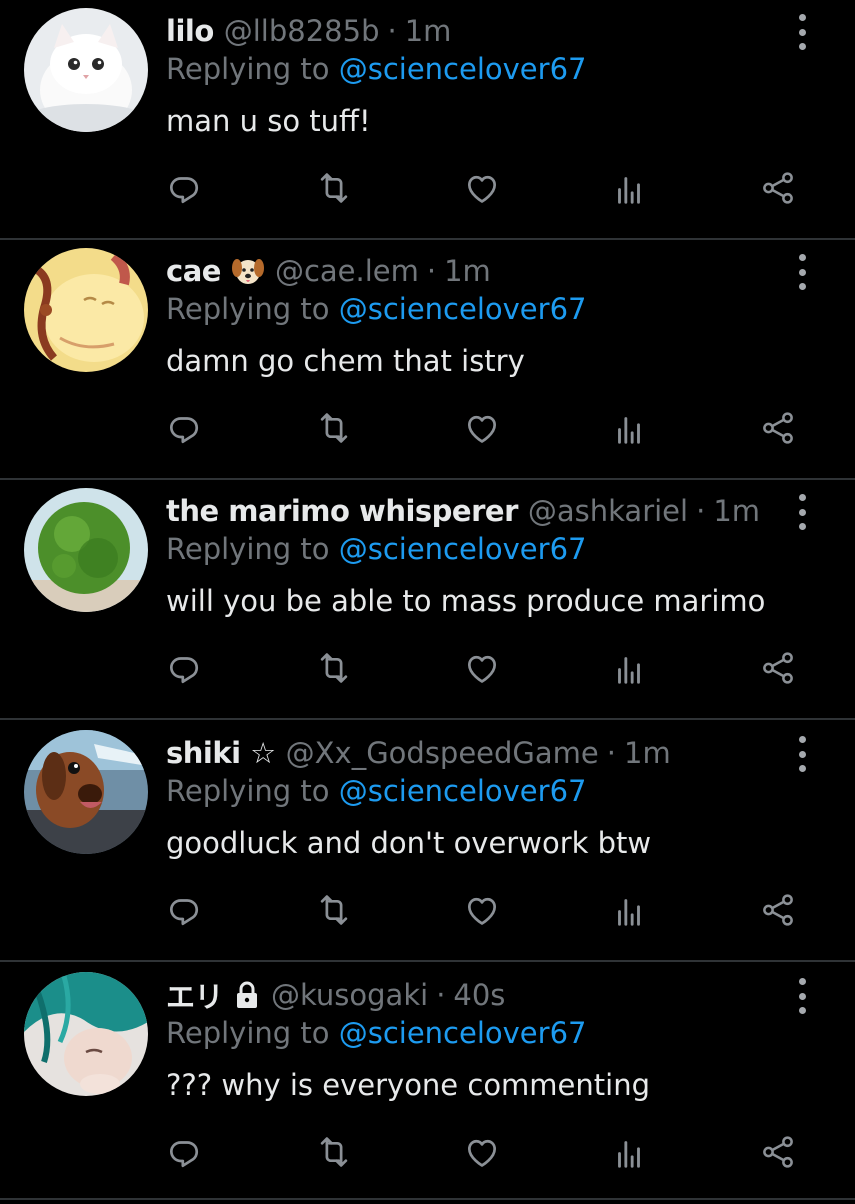  What do you see at coordinates (608, 511) in the screenshot?
I see `user-handle: @ashkariel` at bounding box center [608, 511].